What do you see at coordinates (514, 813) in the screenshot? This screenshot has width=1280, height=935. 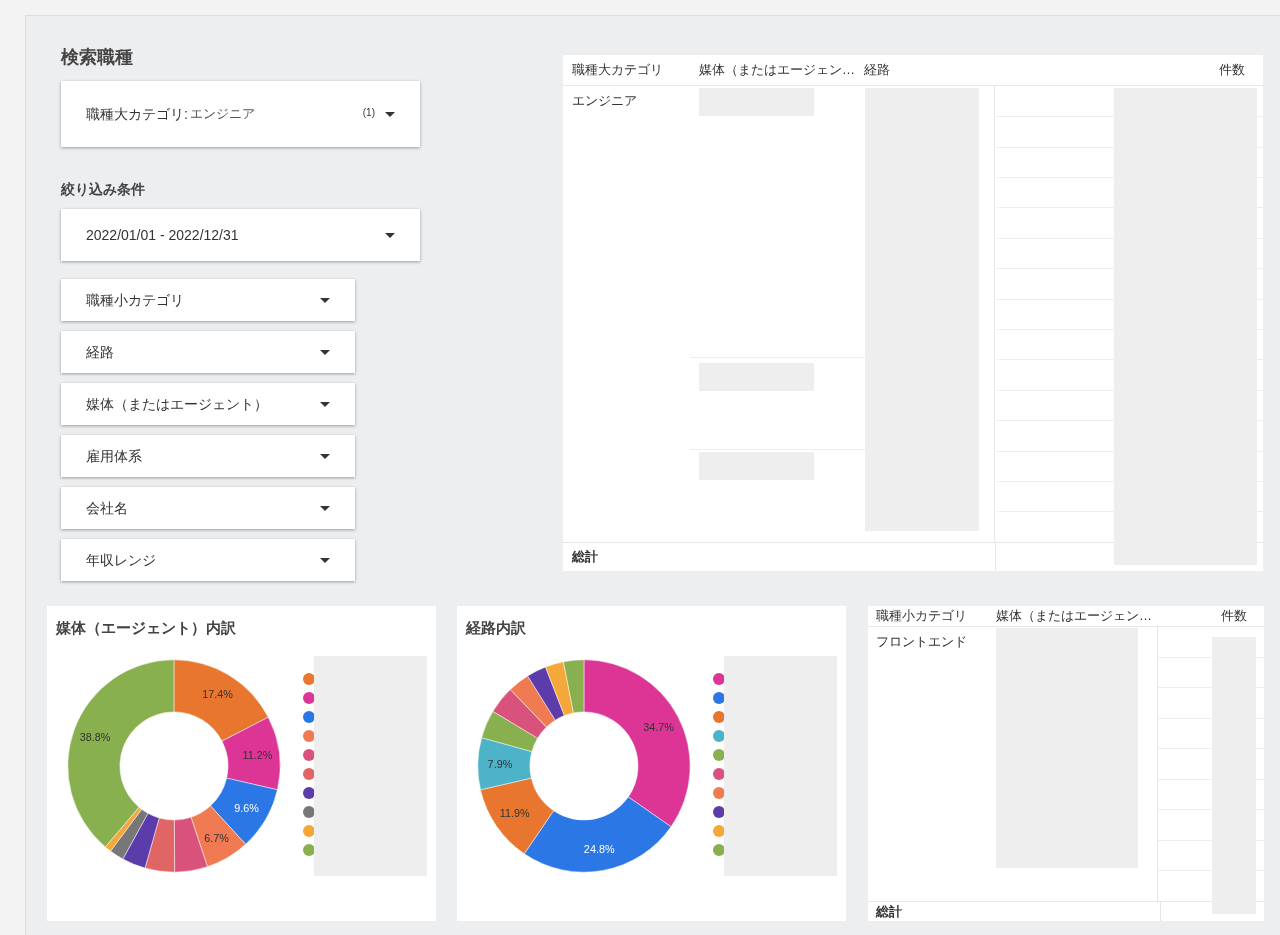 I see `slice-label: 11.9%` at bounding box center [514, 813].